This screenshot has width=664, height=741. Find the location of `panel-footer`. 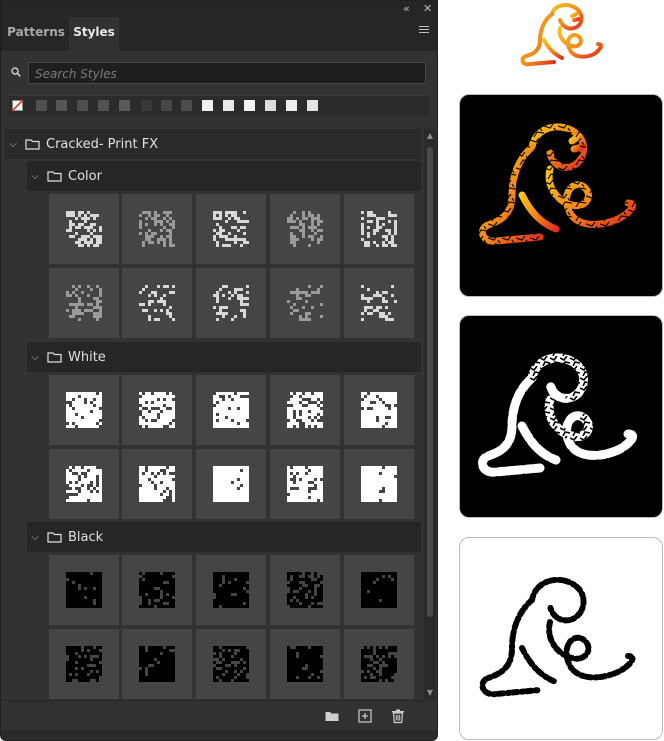

panel-footer is located at coordinates (219, 715).